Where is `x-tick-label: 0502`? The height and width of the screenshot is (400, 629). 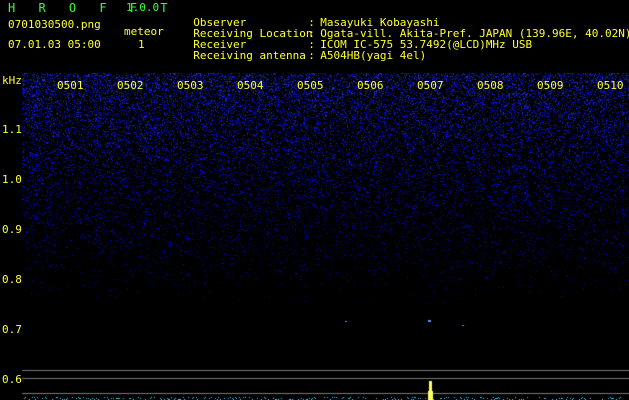
x-tick-label: 0502 is located at coordinates (130, 85).